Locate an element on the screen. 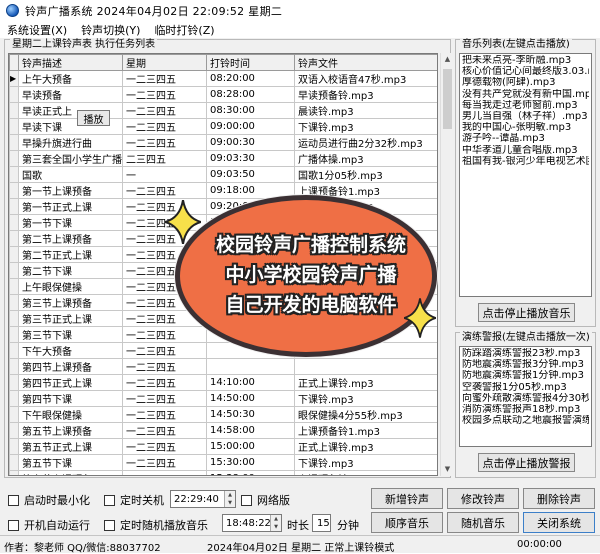  close-system-button: 关闭系统 is located at coordinates (559, 522).